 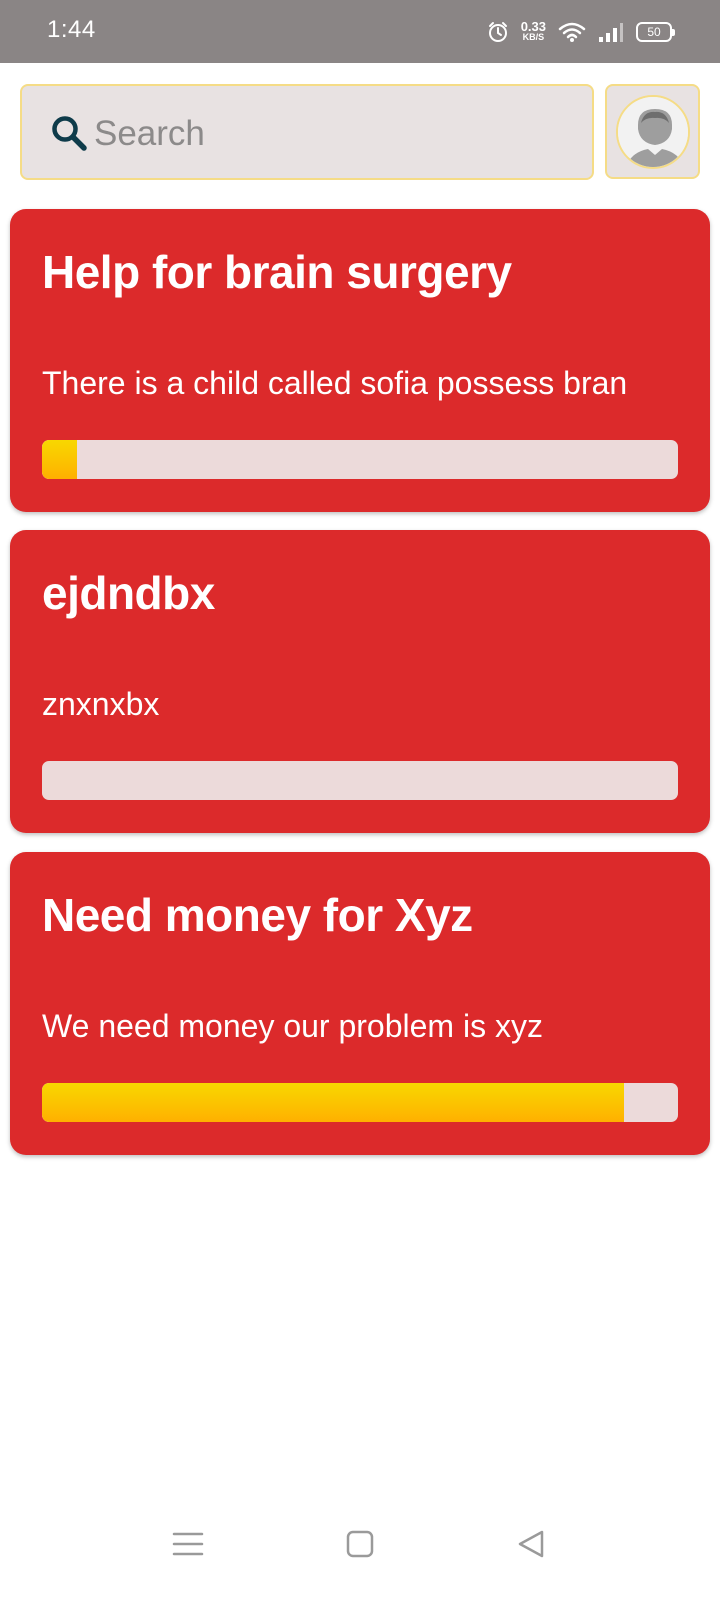 What do you see at coordinates (611, 32) in the screenshot?
I see `signal-icon` at bounding box center [611, 32].